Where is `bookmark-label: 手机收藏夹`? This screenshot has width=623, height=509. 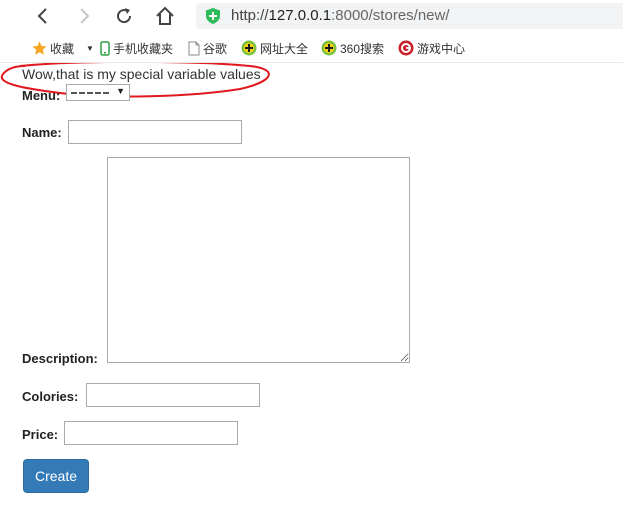 bookmark-label: 手机收藏夹 is located at coordinates (143, 48).